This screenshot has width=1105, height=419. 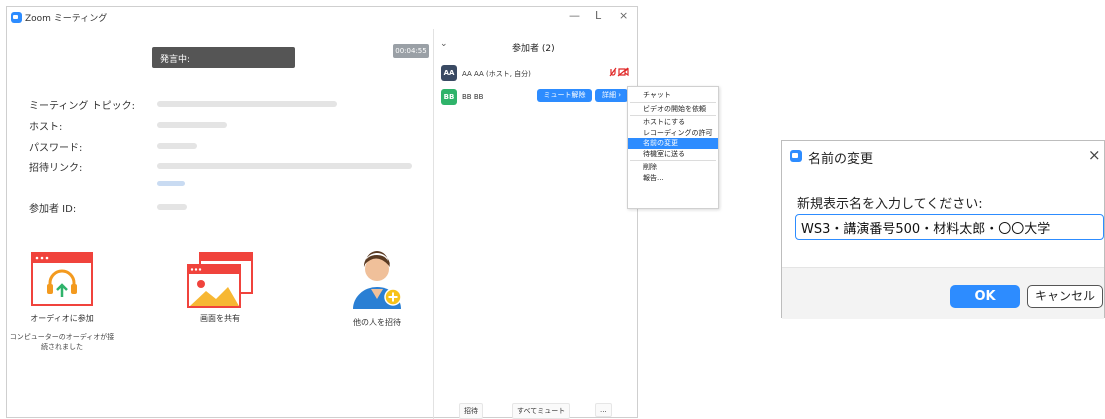 I want to click on participant-row: AA AA AA (ホスト, 自分), so click(x=536, y=74).